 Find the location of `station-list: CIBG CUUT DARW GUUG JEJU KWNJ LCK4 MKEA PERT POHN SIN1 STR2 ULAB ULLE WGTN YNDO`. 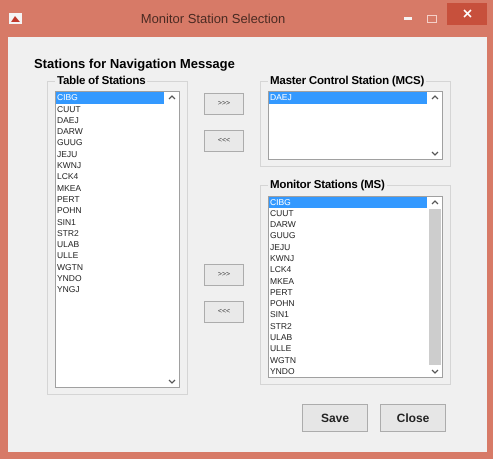

station-list: CIBG CUUT DARW GUUG JEJU KWNJ LCK4 MKEA PERT POHN SIN1 STR2 ULAB ULLE WGTN YNDO is located at coordinates (355, 287).